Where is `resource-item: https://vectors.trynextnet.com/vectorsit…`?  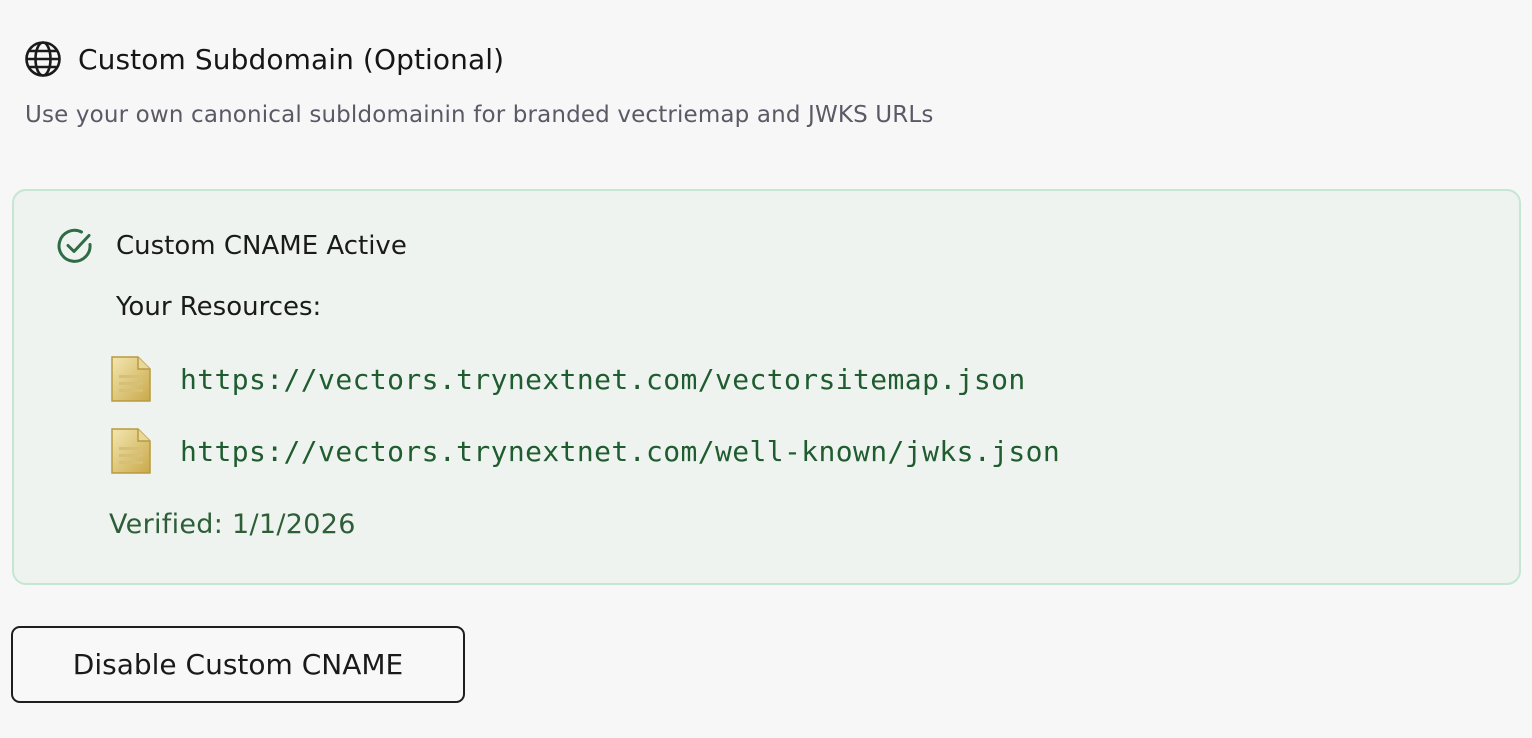 resource-item: https://vectors.trynextnet.com/vectorsit… is located at coordinates (568, 379).